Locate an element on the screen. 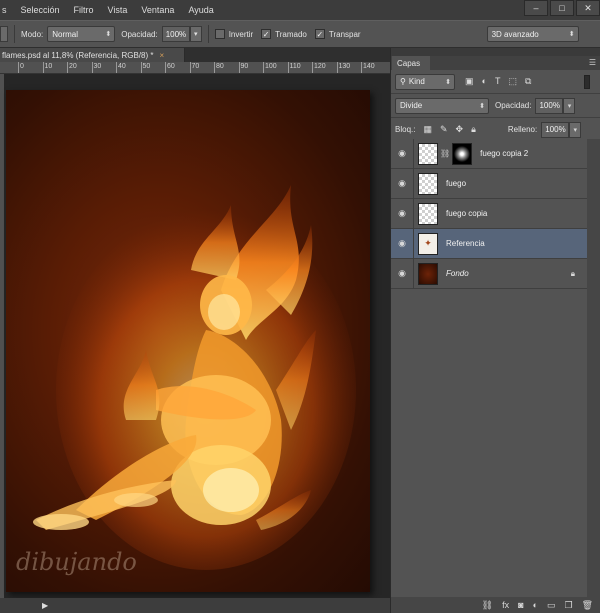 This screenshot has height=613, width=600. lock-transparency-icon: ▦ is located at coordinates (427, 129).